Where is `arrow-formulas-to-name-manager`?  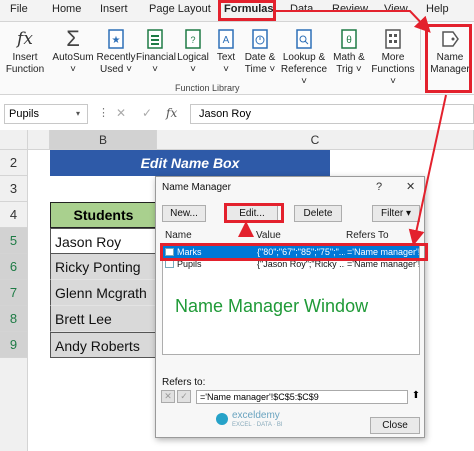 arrow-formulas-to-name-manager is located at coordinates (353, 21).